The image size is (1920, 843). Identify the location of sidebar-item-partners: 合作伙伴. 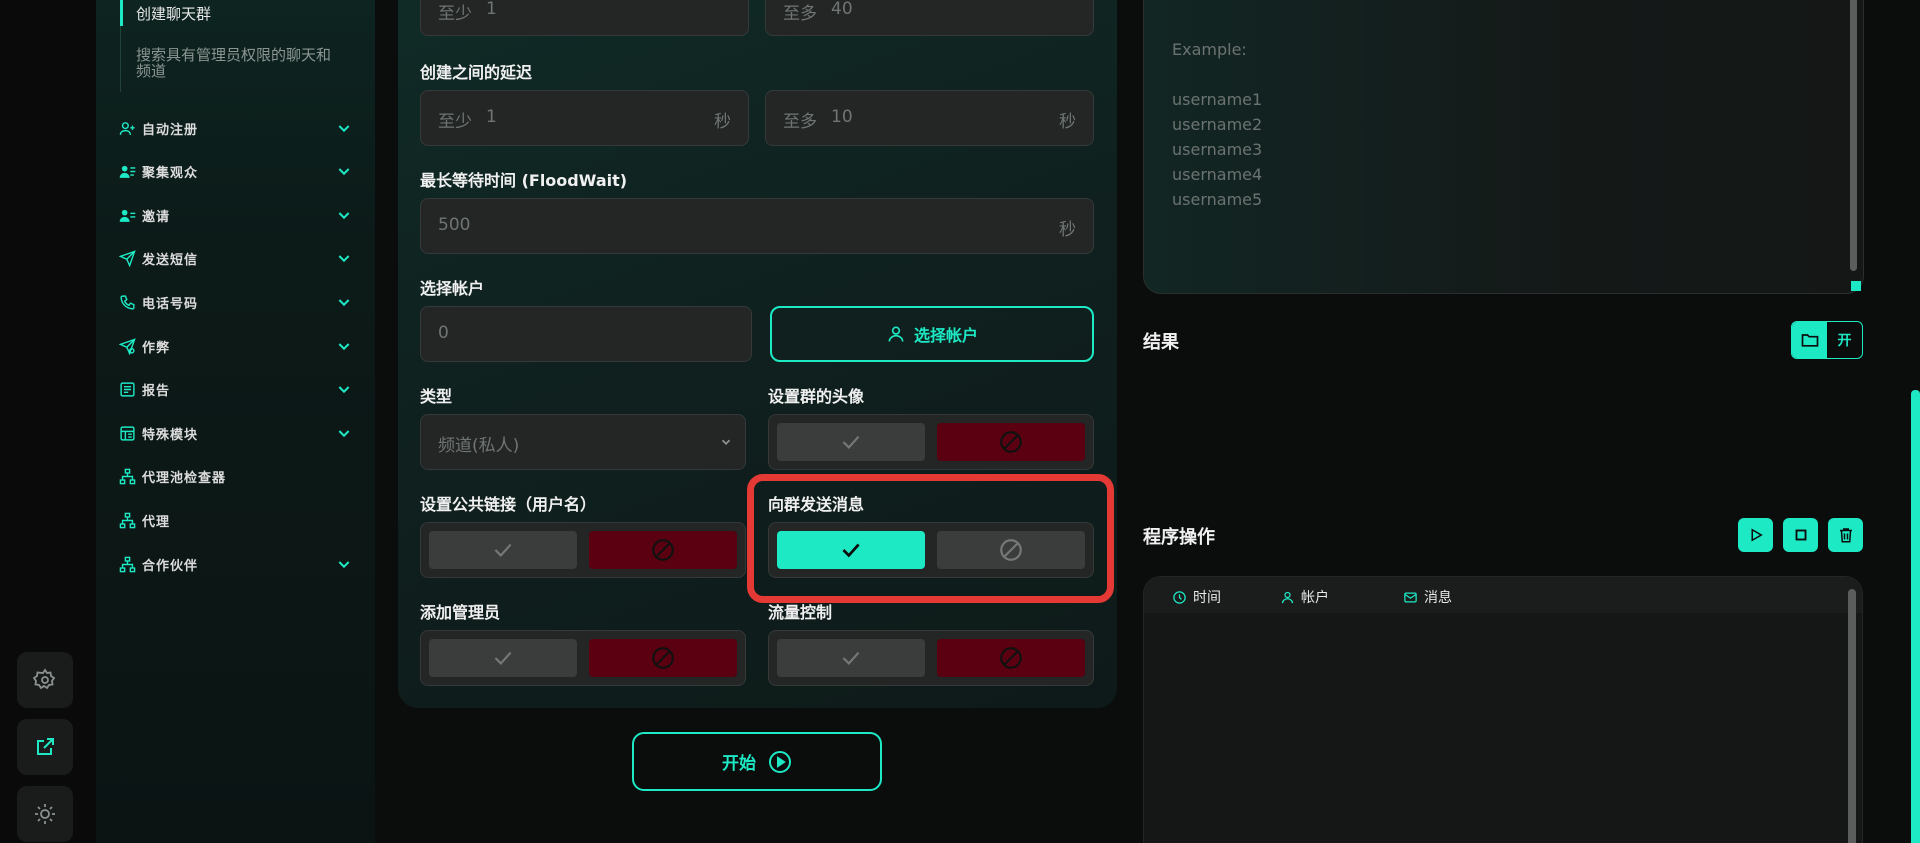
(235, 564).